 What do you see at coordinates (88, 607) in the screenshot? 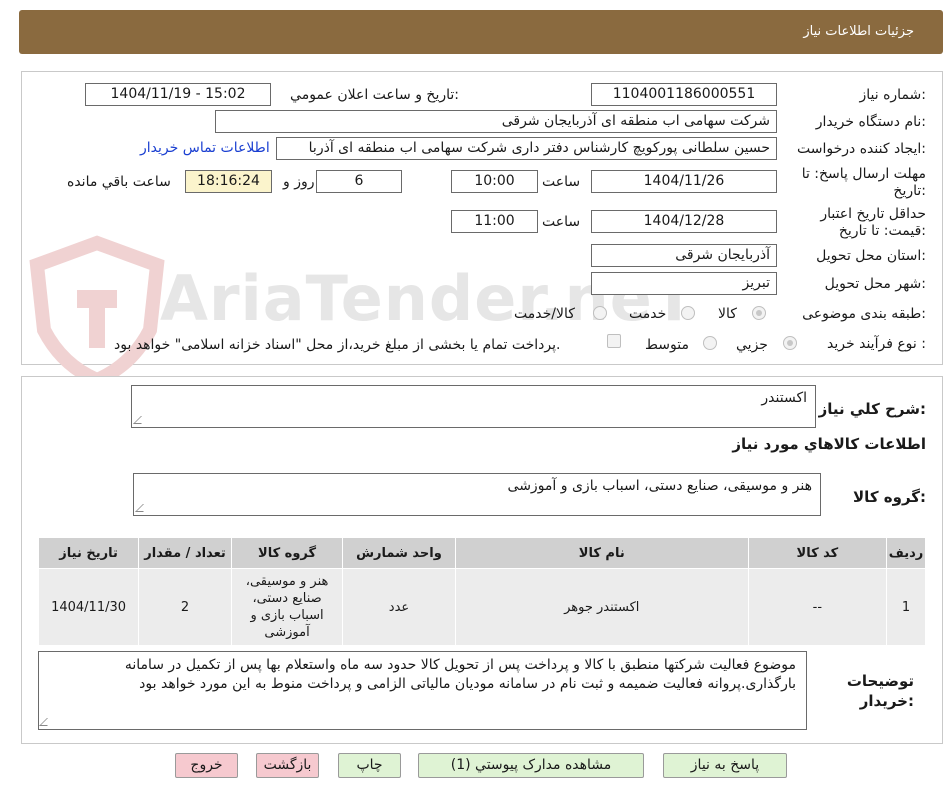
I see `cell-date: 1404/11/30` at bounding box center [88, 607].